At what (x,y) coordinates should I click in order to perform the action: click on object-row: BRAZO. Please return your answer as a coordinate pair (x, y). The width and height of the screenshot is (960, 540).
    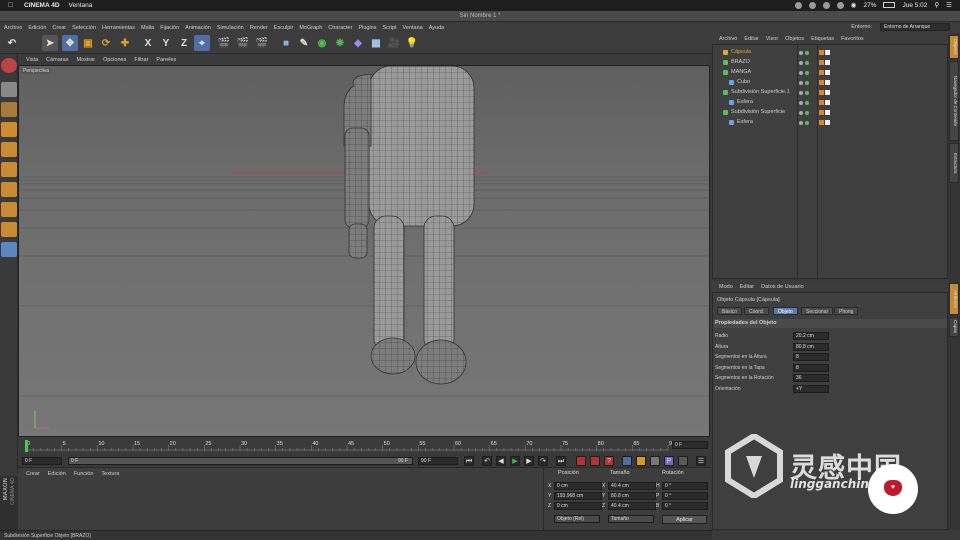
    Looking at the image, I should click on (830, 62).